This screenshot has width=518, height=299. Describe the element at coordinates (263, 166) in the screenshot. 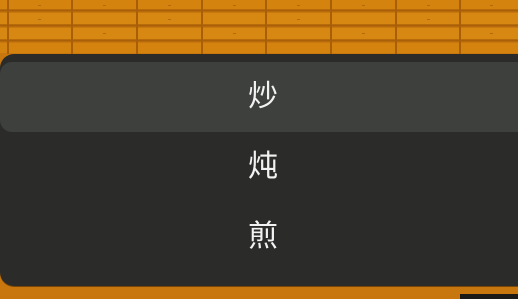

I see `menu-item-label: 炖` at that location.